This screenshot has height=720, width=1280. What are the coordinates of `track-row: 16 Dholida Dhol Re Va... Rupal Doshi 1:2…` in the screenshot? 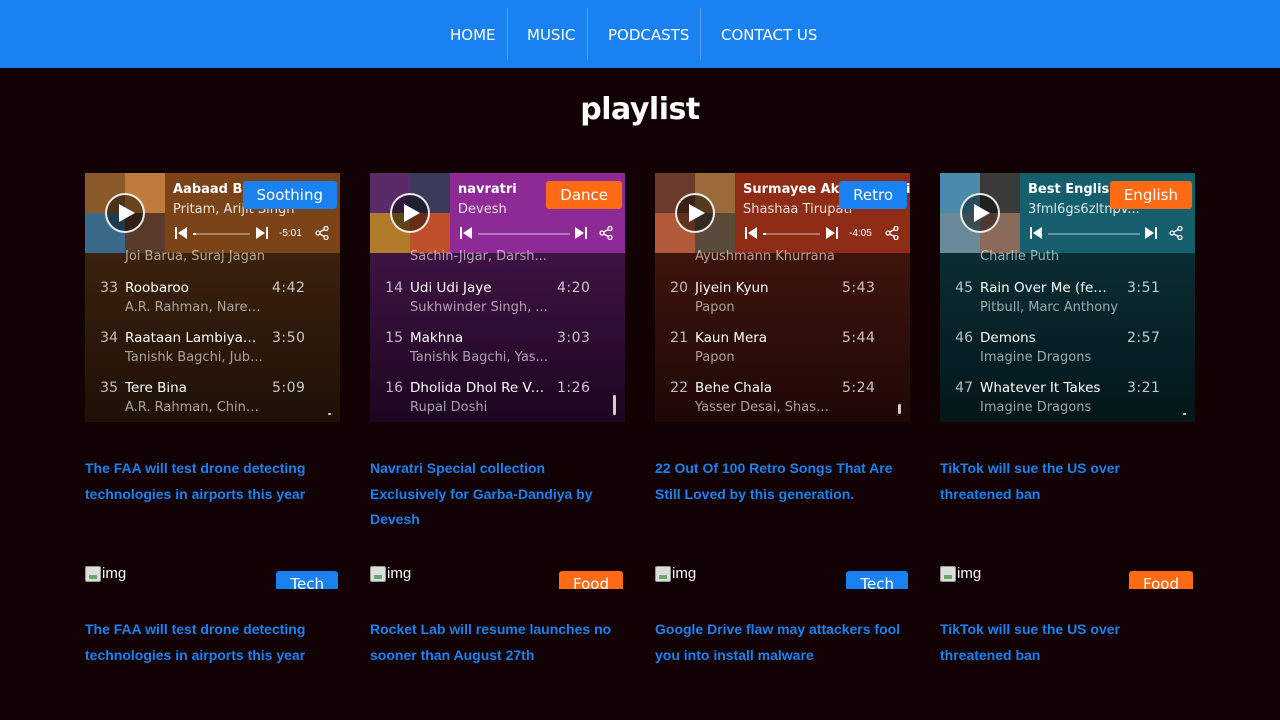 It's located at (497, 401).